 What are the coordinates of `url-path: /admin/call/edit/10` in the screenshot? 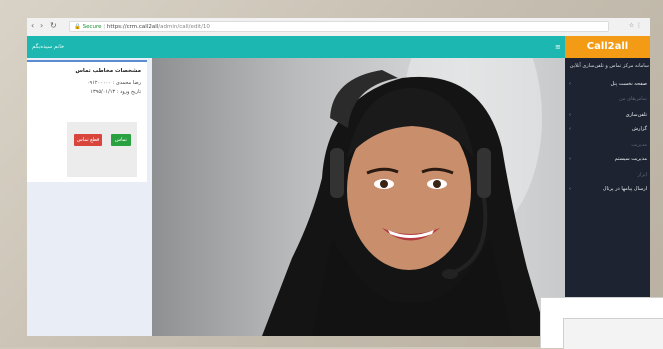 It's located at (184, 27).